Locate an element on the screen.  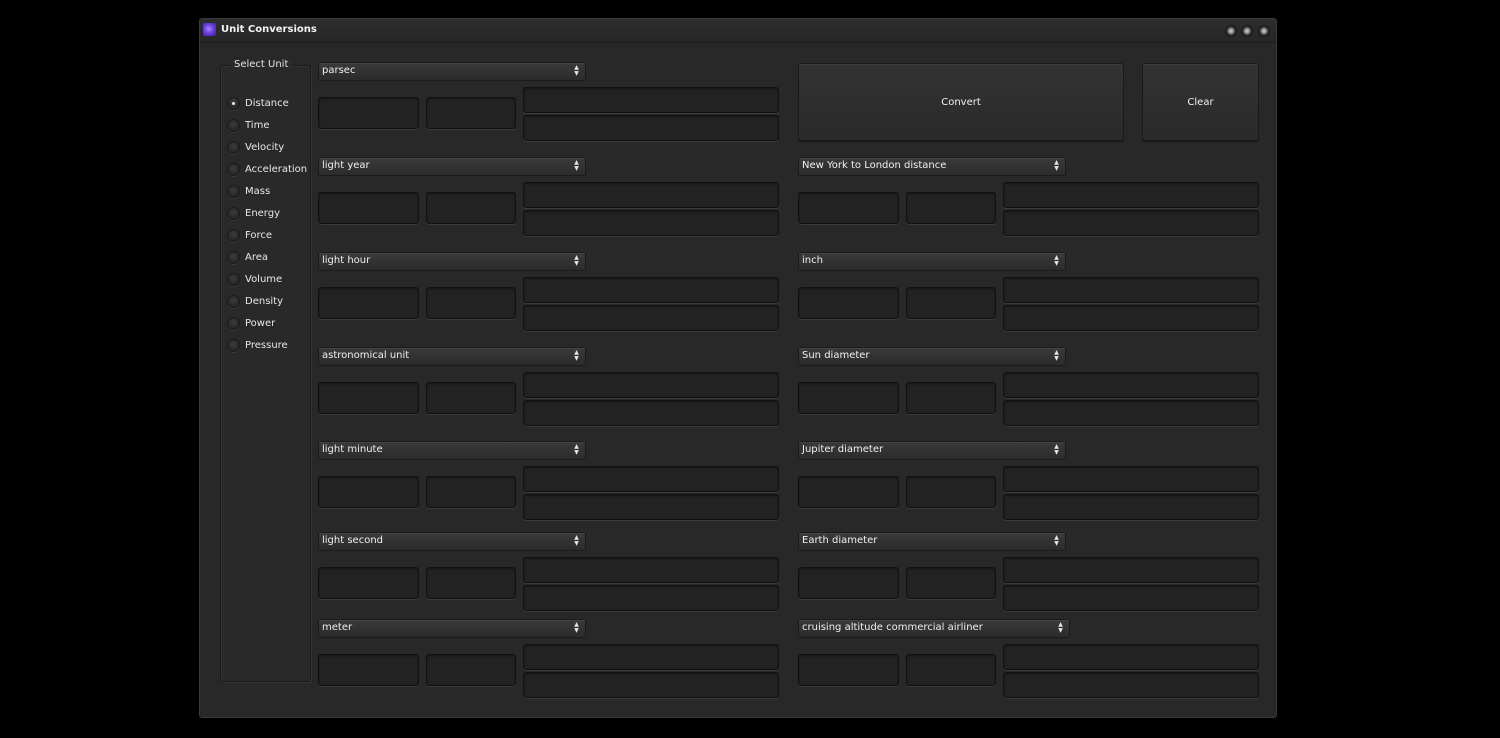
unit-select: cruising altitude commercial airliner ▲ ▼ is located at coordinates (934, 628).